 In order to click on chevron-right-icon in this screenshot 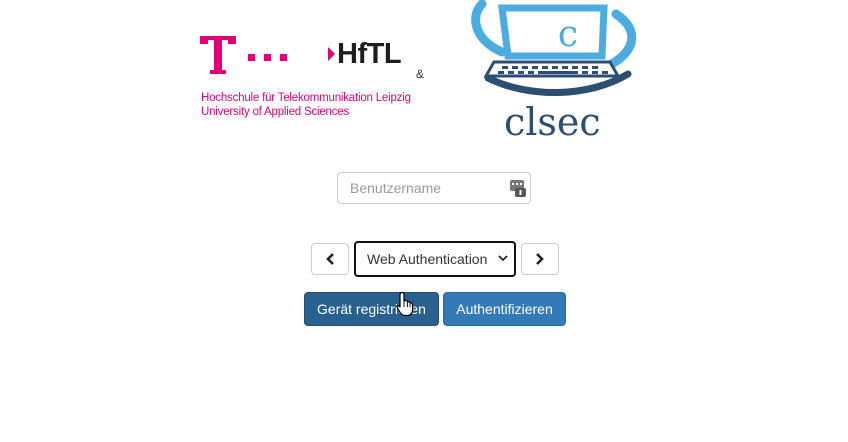, I will do `click(540, 259)`.